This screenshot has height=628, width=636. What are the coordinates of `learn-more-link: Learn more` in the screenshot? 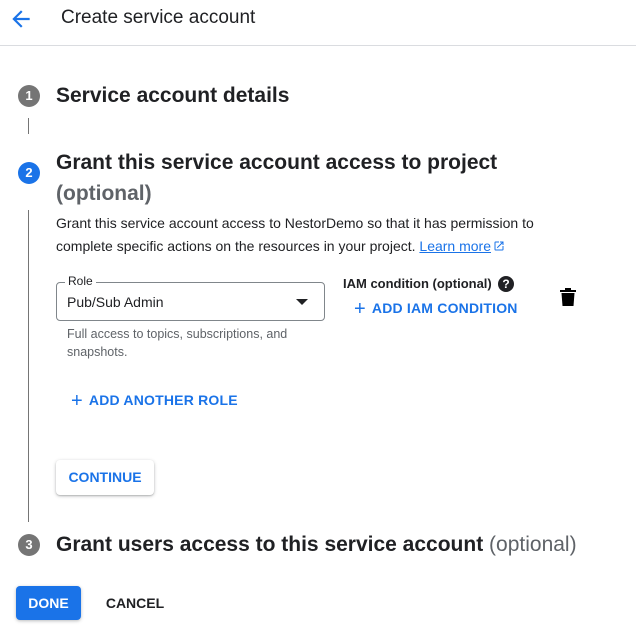 It's located at (462, 246).